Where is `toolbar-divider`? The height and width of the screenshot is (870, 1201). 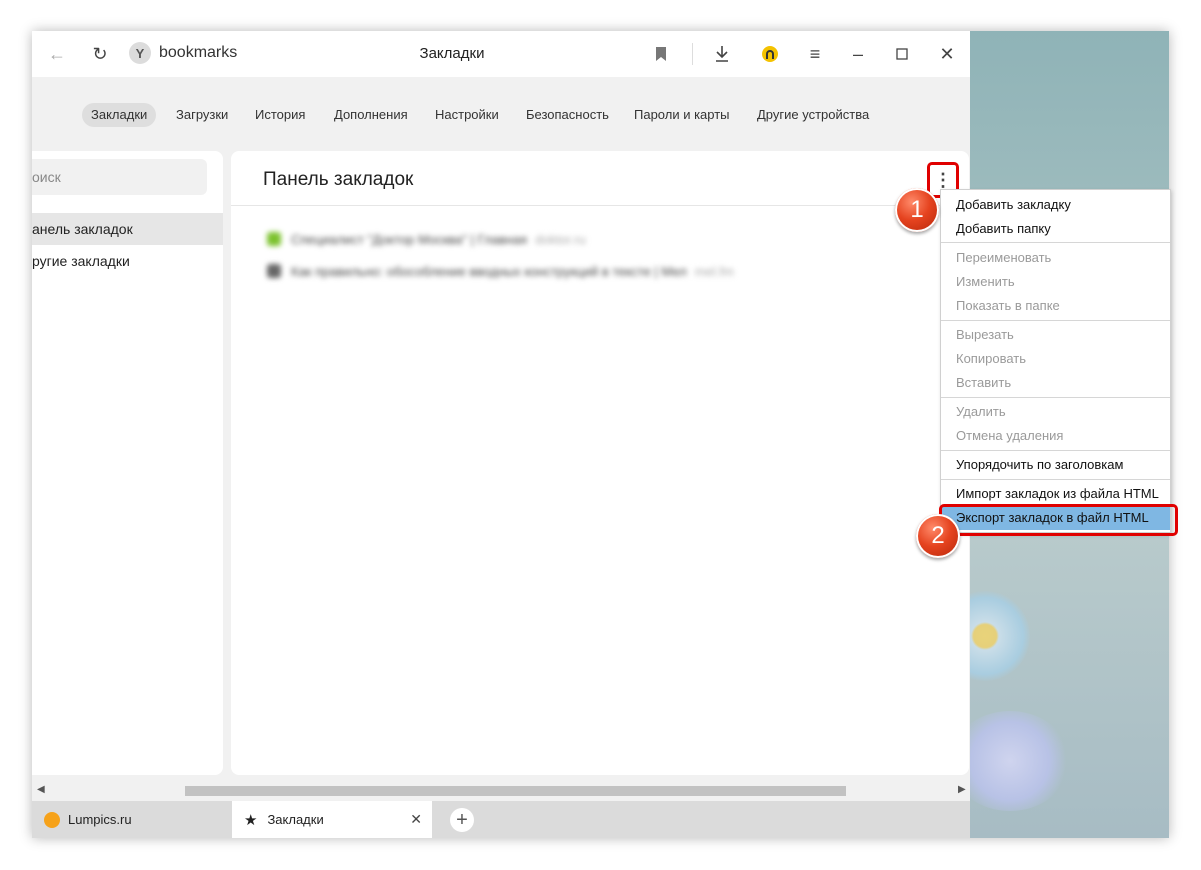 toolbar-divider is located at coordinates (692, 54).